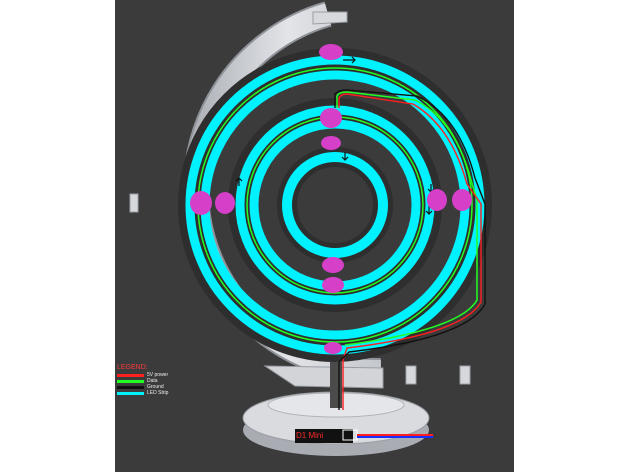  Describe the element at coordinates (132, 367) in the screenshot. I see `legend-title: LEGEND:` at that location.